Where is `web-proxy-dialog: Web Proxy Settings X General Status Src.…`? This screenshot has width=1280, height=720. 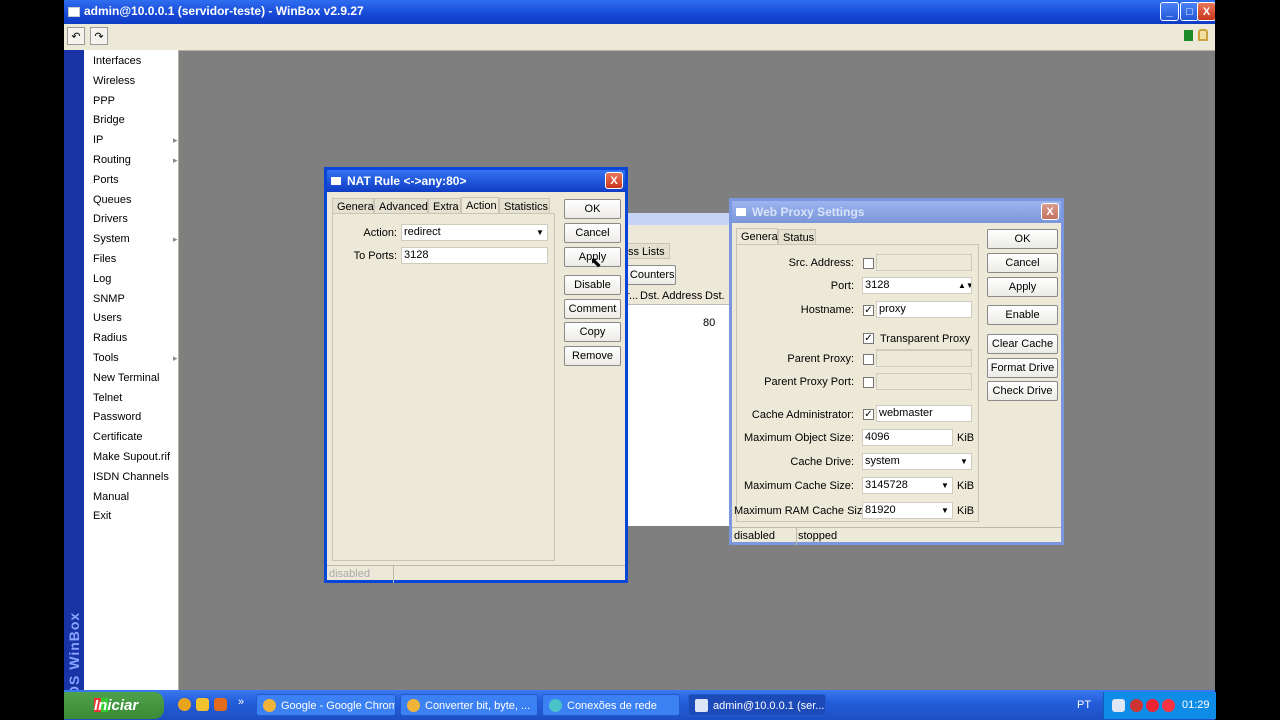
web-proxy-dialog: Web Proxy Settings X General Status Src.… is located at coordinates (896, 371).